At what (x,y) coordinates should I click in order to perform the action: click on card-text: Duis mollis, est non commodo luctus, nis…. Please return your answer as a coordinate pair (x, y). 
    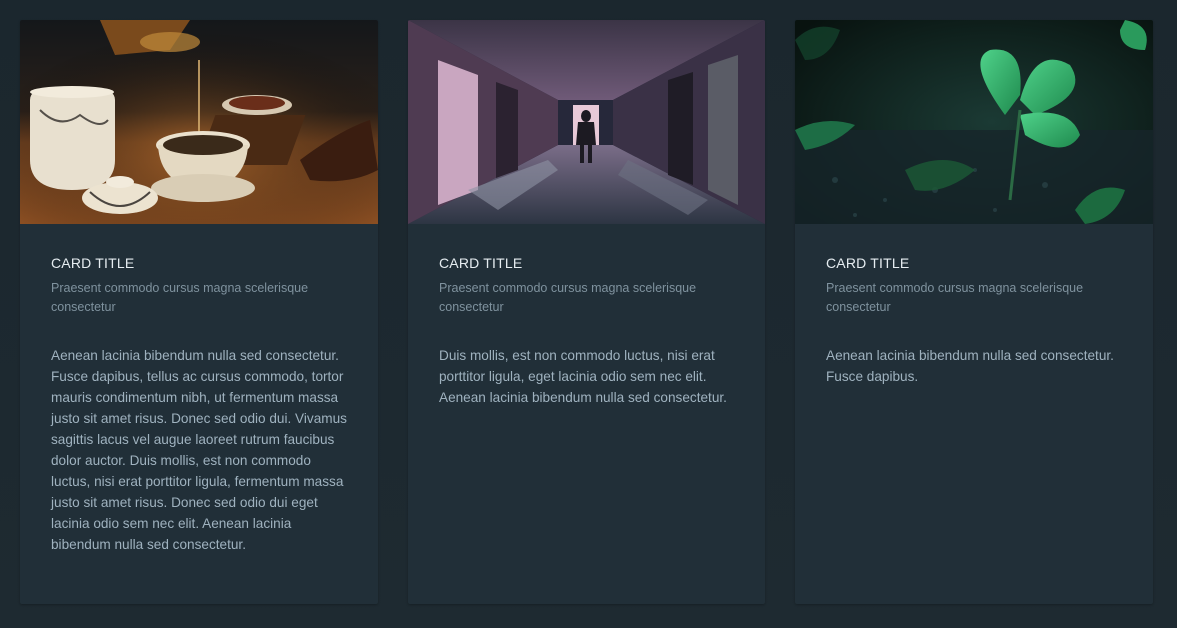
    Looking at the image, I should click on (583, 376).